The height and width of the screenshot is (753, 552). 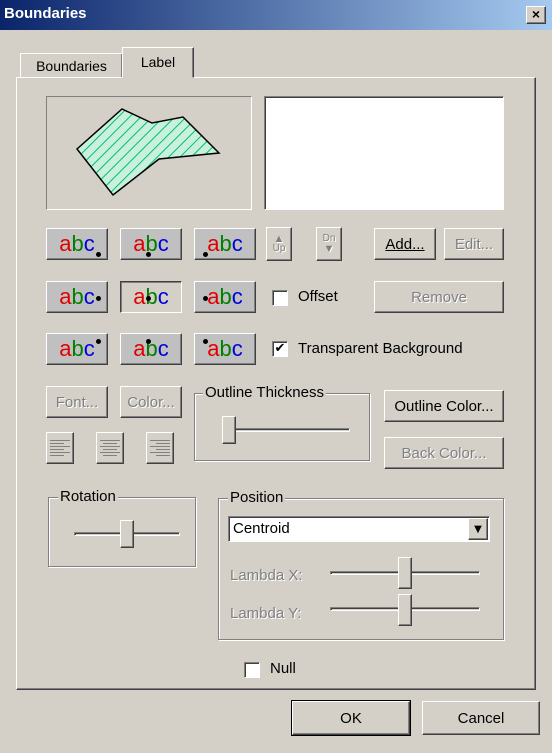 What do you see at coordinates (266, 613) in the screenshot?
I see `lambda-y-label: Lambda Y:` at bounding box center [266, 613].